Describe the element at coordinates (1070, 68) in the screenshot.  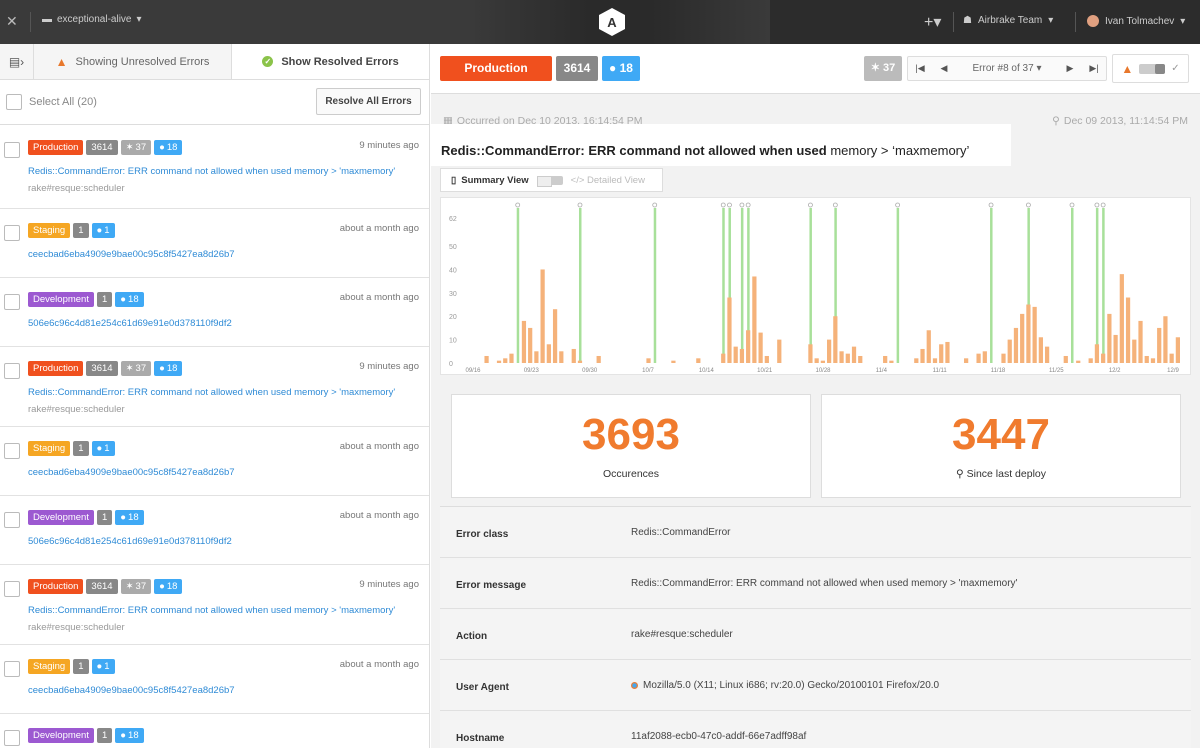
I see `next-page-icon: ▶` at that location.